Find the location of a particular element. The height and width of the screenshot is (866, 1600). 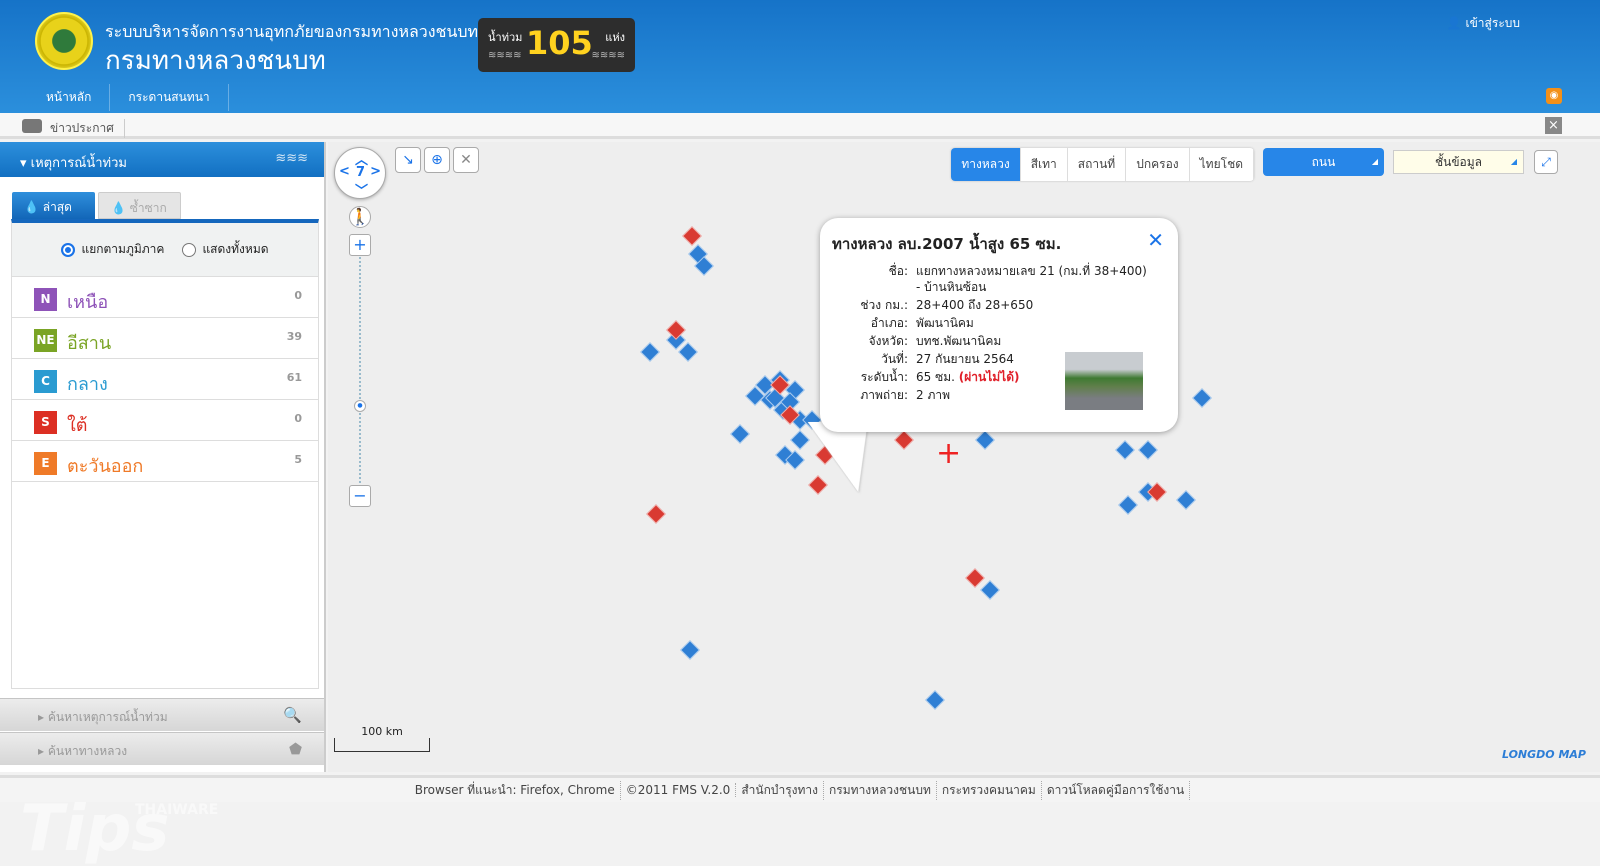

radio-by-region: แยกตามภูมิภาค is located at coordinates (112, 249).